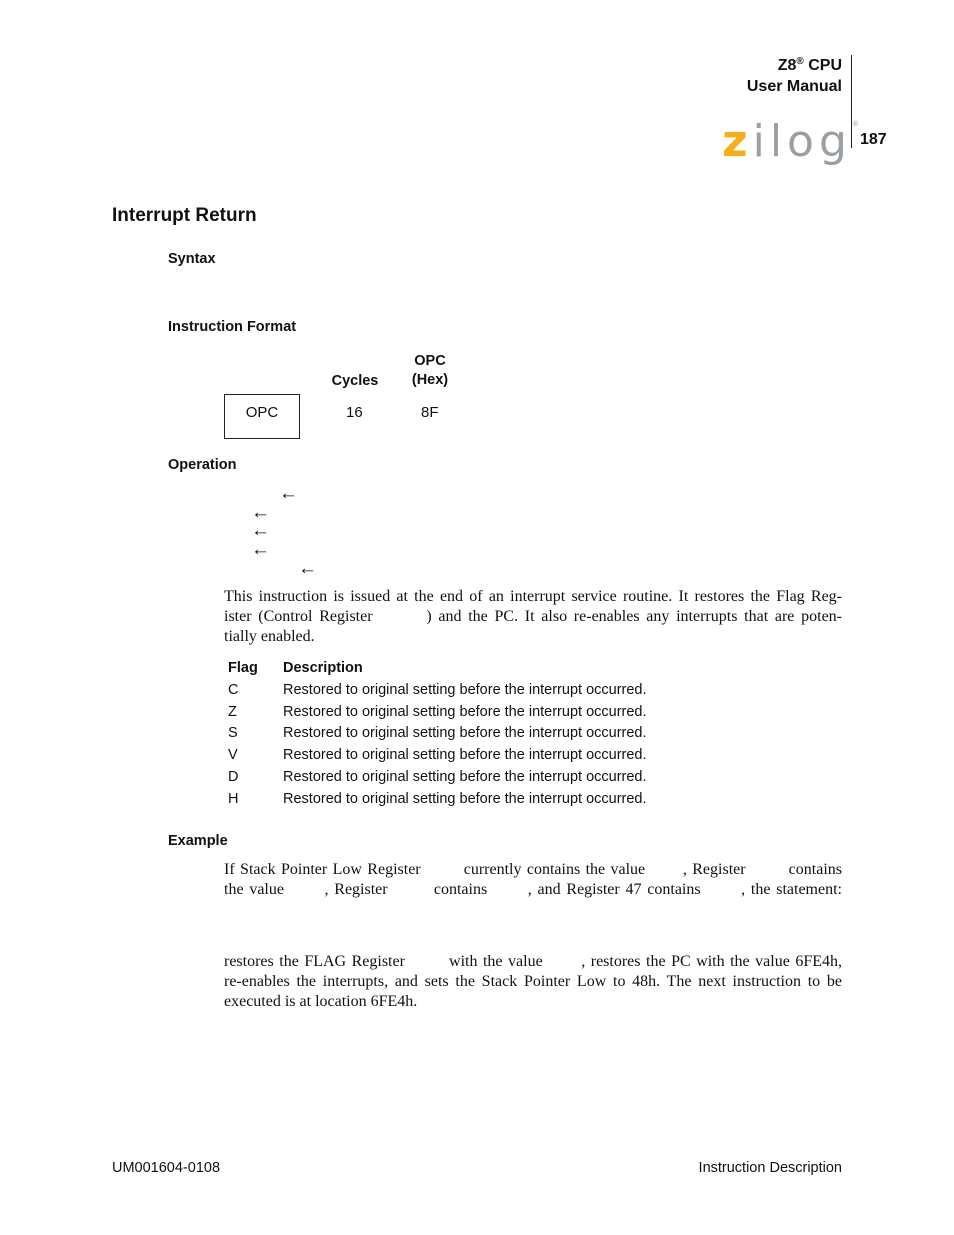 The image size is (954, 1235). Describe the element at coordinates (233, 777) in the screenshot. I see `flag-name: D` at that location.